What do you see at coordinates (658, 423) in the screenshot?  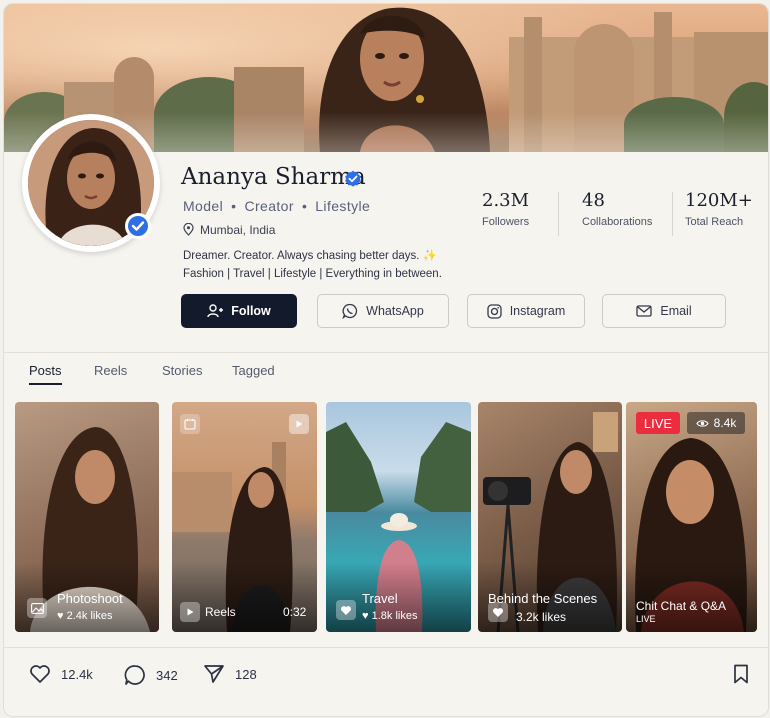 I see `live-badge: LIVE` at bounding box center [658, 423].